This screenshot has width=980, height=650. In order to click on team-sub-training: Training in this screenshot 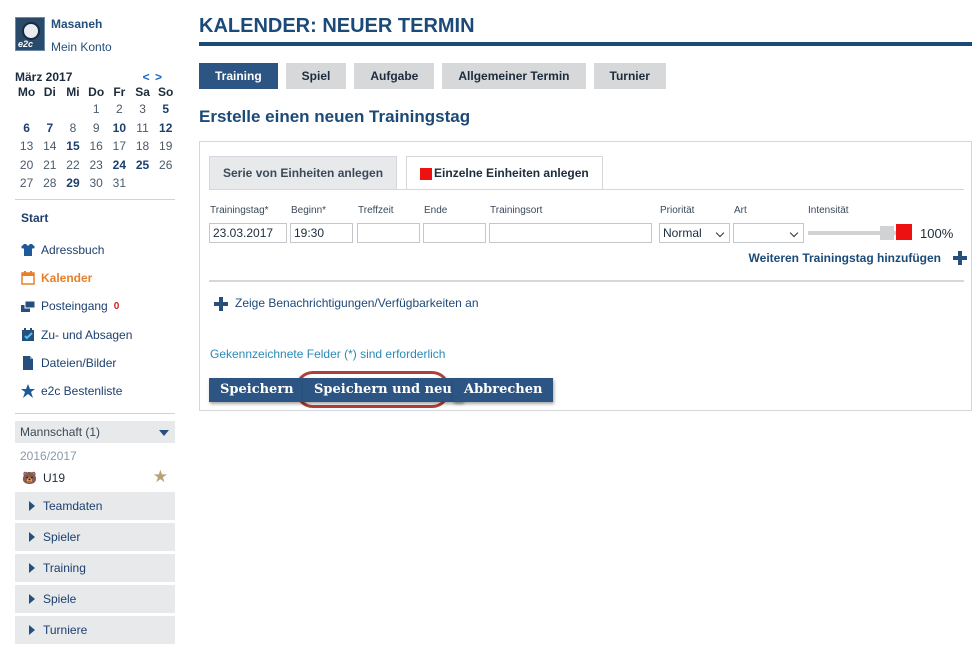, I will do `click(95, 568)`.